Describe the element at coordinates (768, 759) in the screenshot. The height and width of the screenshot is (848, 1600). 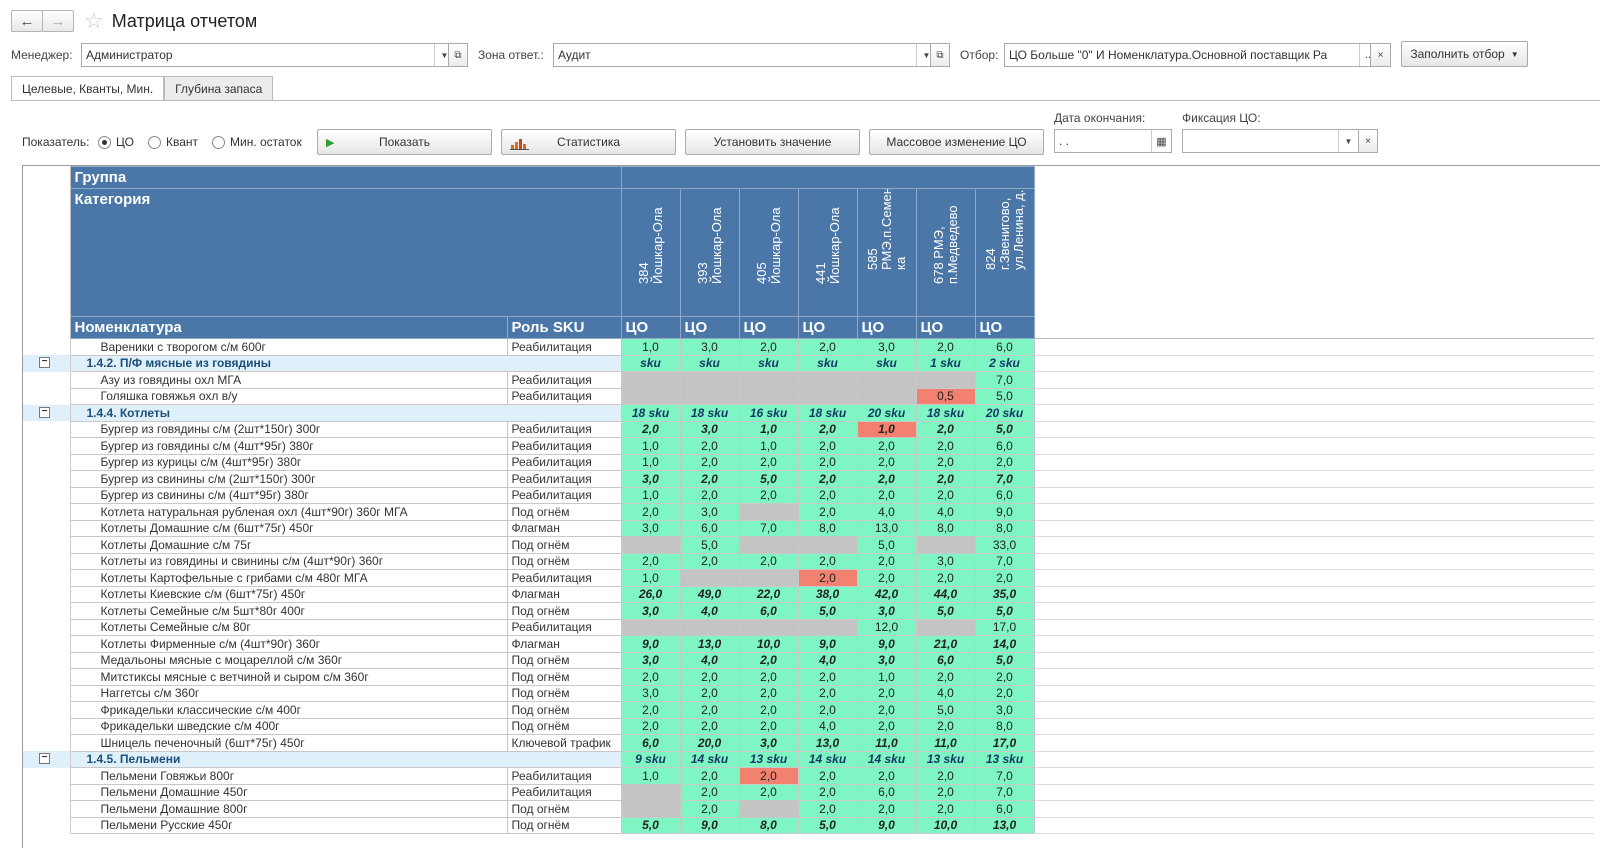
I see `sku-count-cell: 13 sku` at that location.